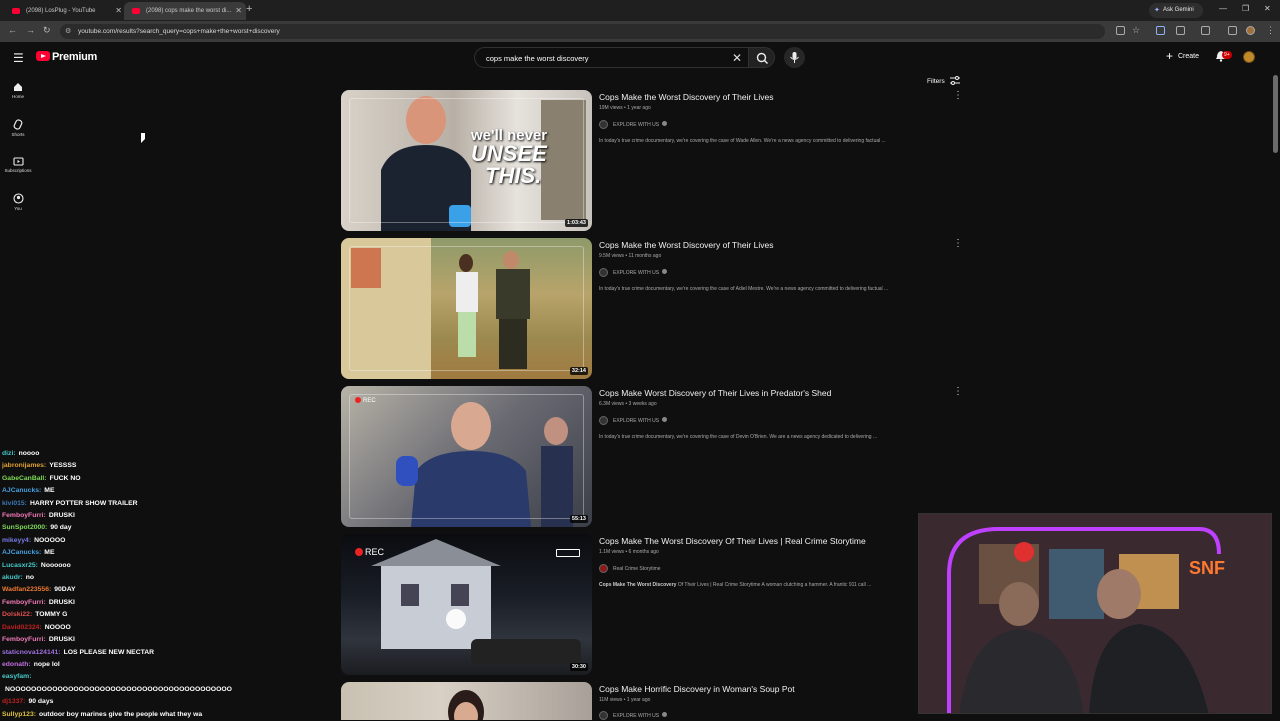 This screenshot has width=1280, height=721. What do you see at coordinates (737, 58) in the screenshot?
I see `clear-search-icon: ✕` at bounding box center [737, 58].